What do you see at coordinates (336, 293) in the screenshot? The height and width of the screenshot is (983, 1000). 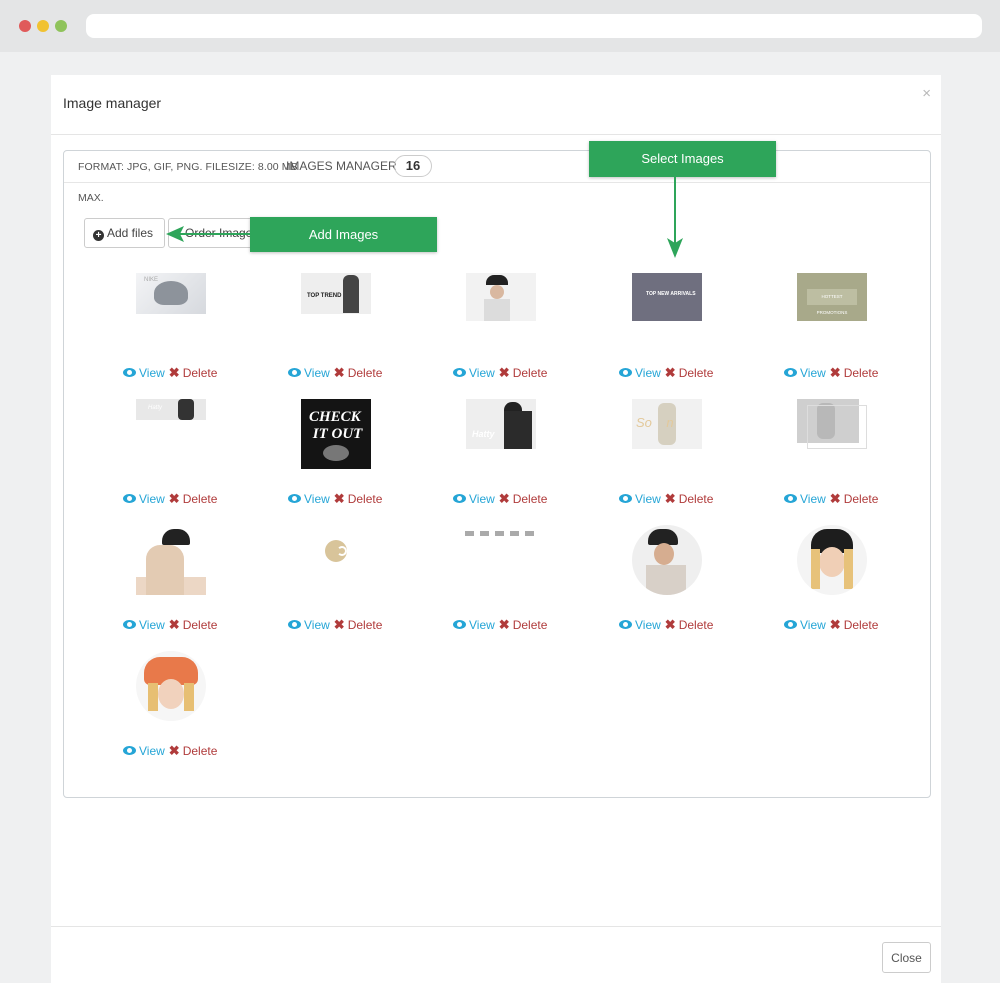 I see `top-trend-banner-thumbnail: TOP TREND` at bounding box center [336, 293].